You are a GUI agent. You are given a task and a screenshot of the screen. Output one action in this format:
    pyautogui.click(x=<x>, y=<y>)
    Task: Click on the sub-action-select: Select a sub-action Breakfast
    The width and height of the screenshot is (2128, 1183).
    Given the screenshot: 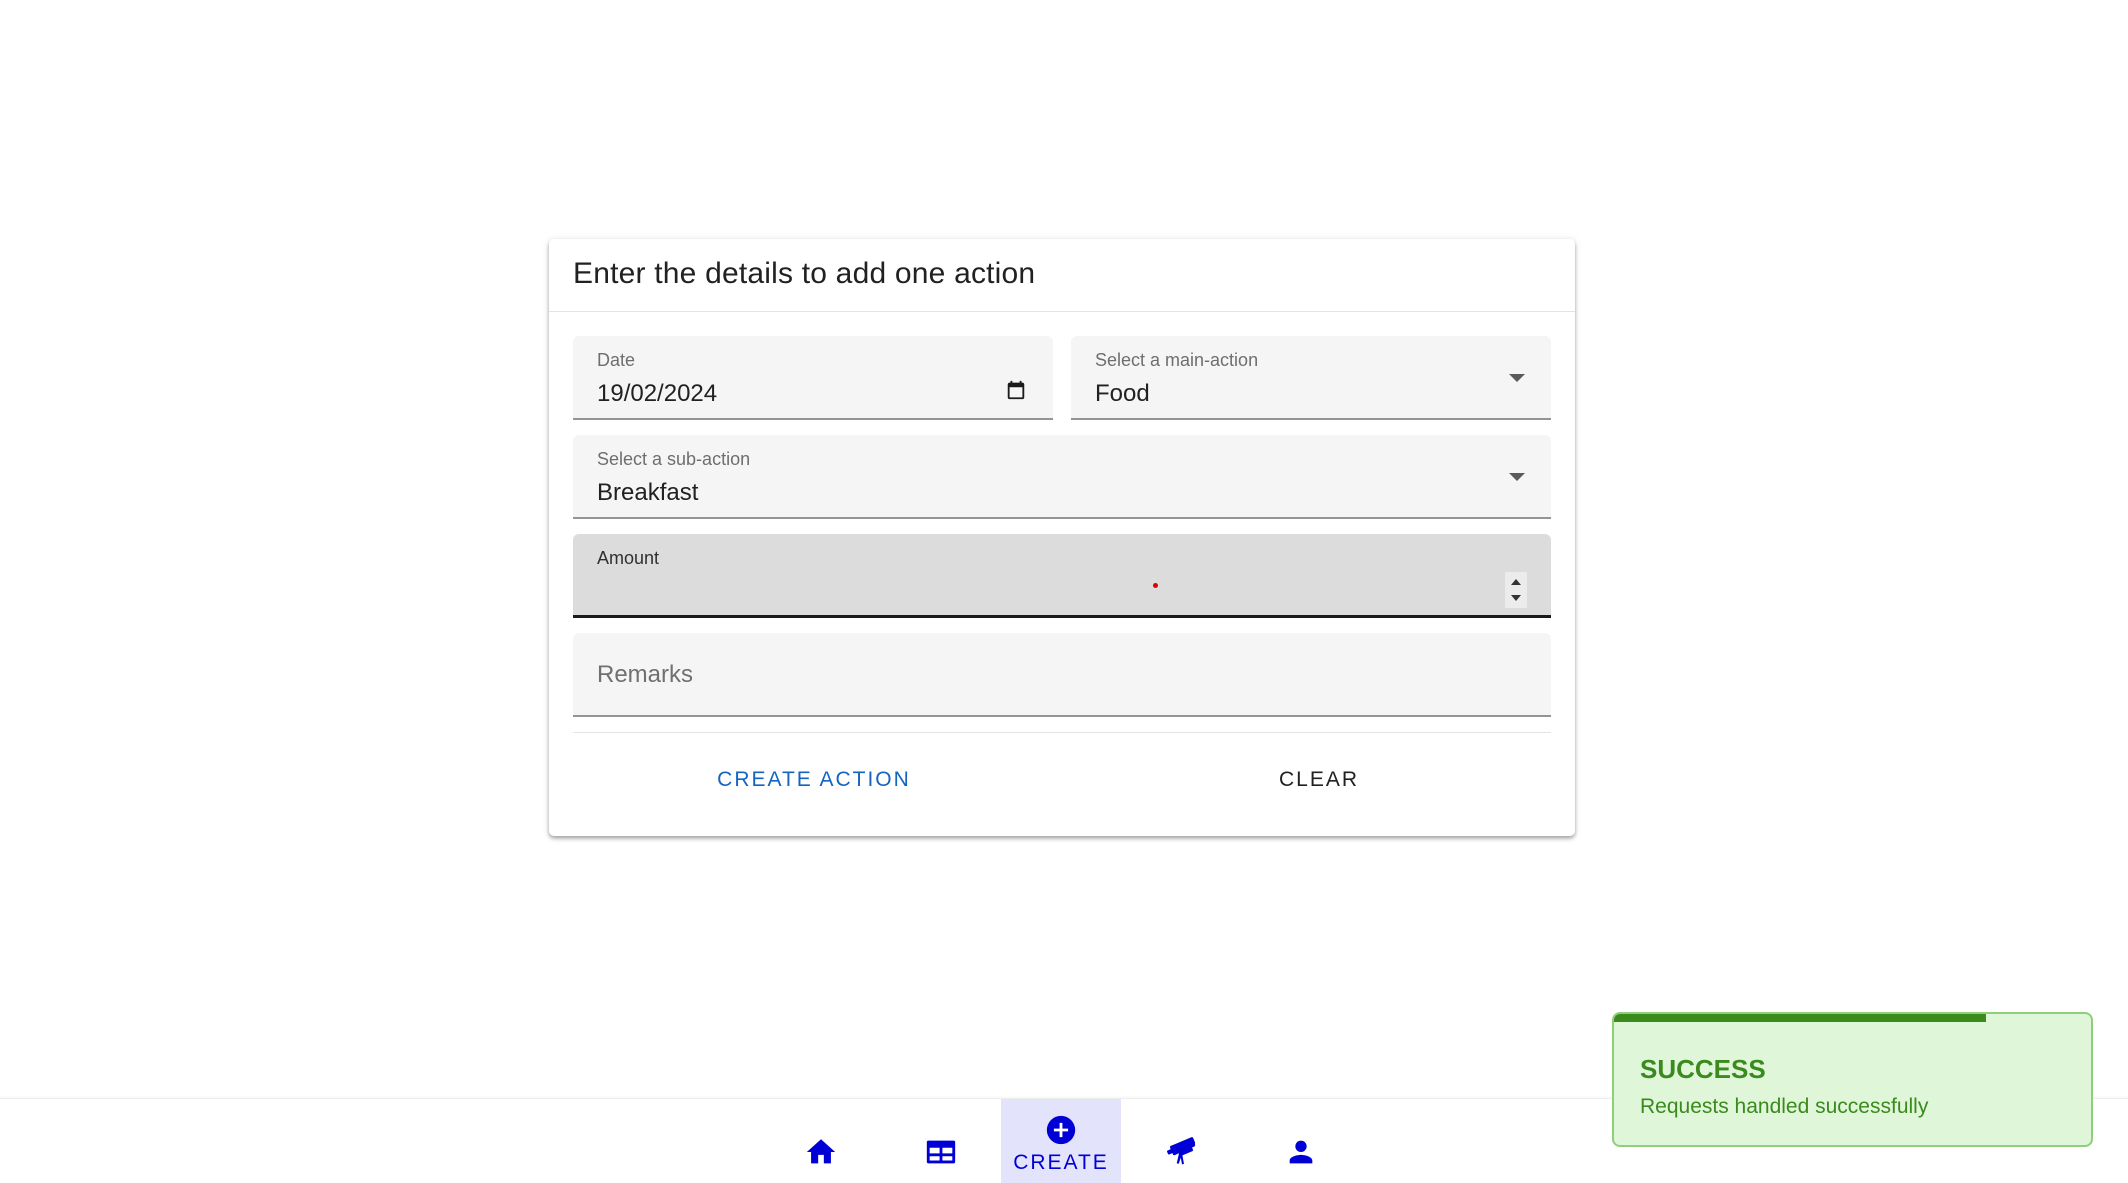 What is the action you would take?
    pyautogui.click(x=1062, y=477)
    